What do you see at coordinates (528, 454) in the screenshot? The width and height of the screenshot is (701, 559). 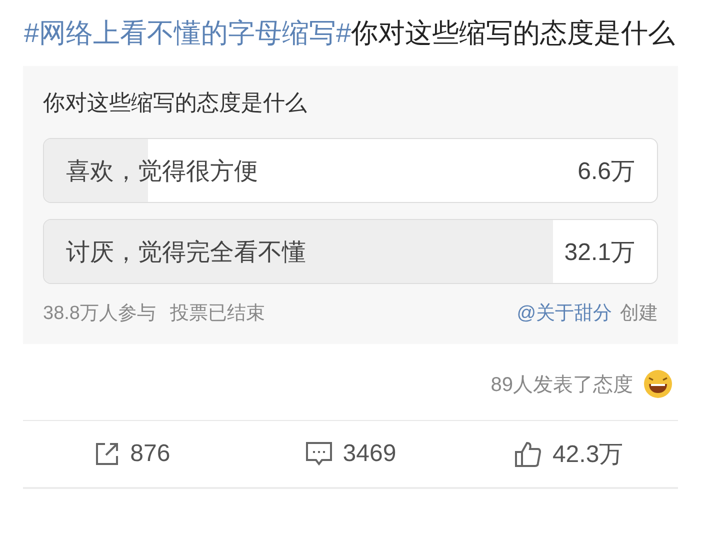 I see `thumbs-up-icon` at bounding box center [528, 454].